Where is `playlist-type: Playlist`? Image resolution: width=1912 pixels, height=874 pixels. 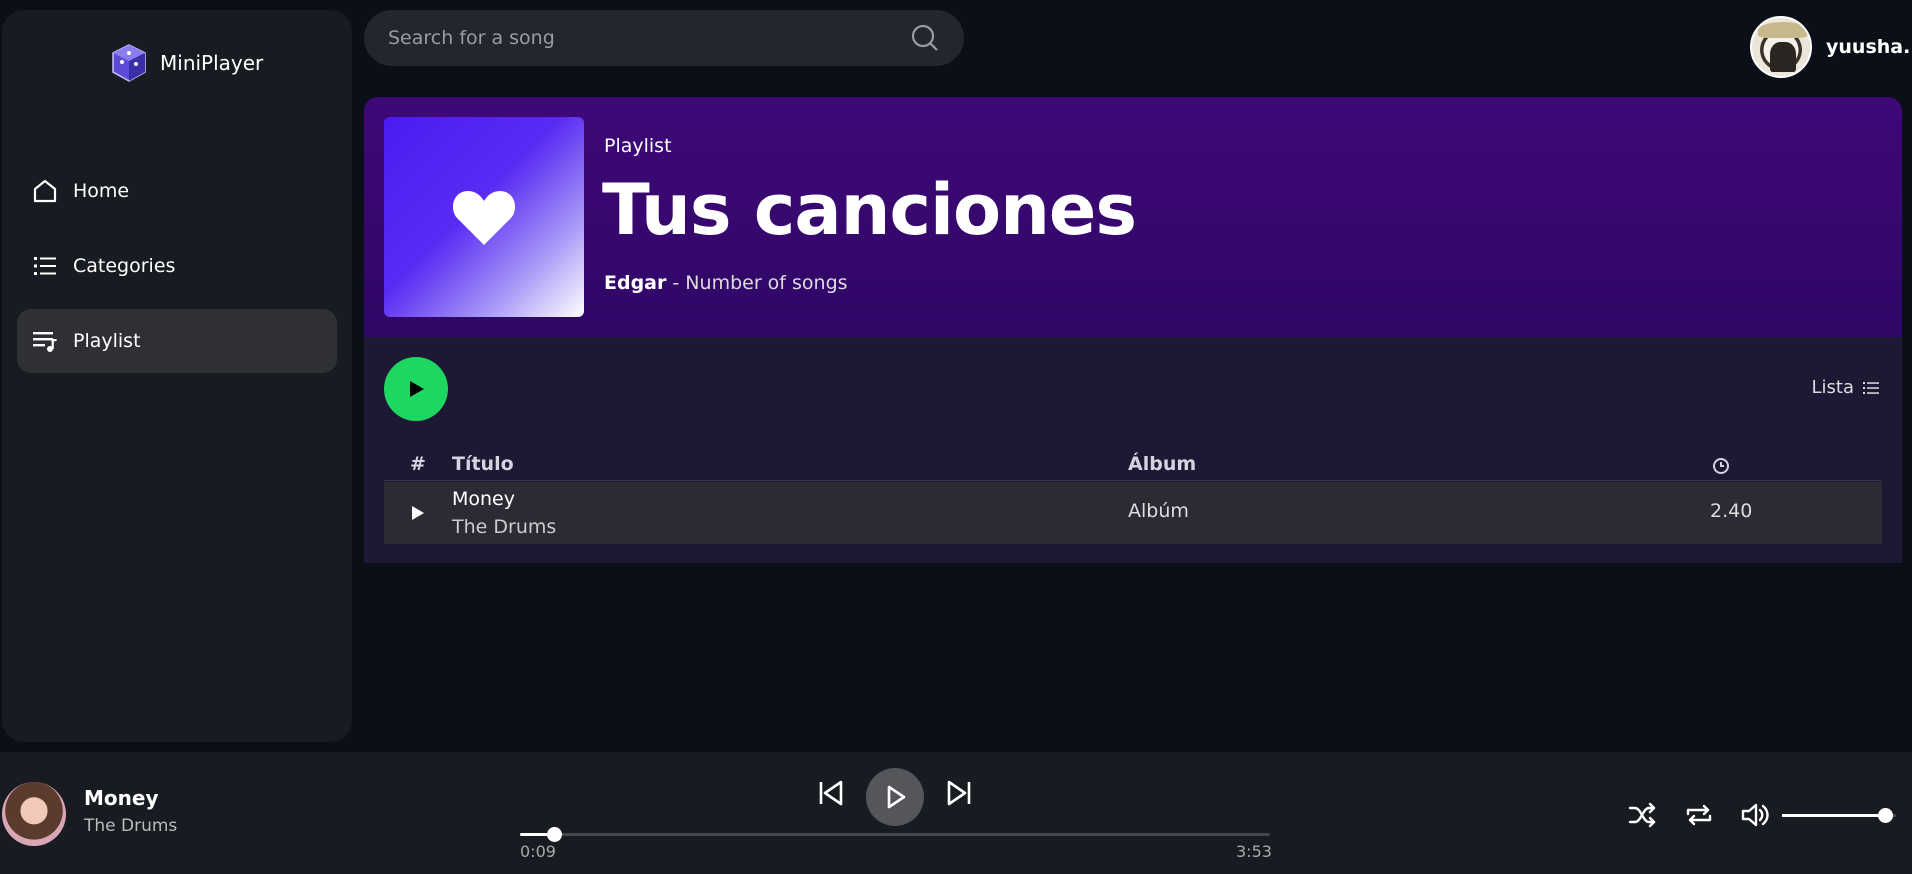 playlist-type: Playlist is located at coordinates (638, 146).